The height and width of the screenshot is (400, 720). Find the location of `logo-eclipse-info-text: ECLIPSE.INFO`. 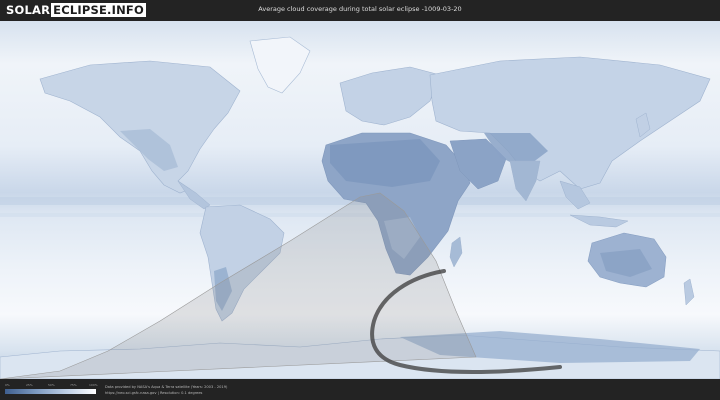

logo-eclipse-info-text: ECLIPSE.INFO is located at coordinates (98, 10).